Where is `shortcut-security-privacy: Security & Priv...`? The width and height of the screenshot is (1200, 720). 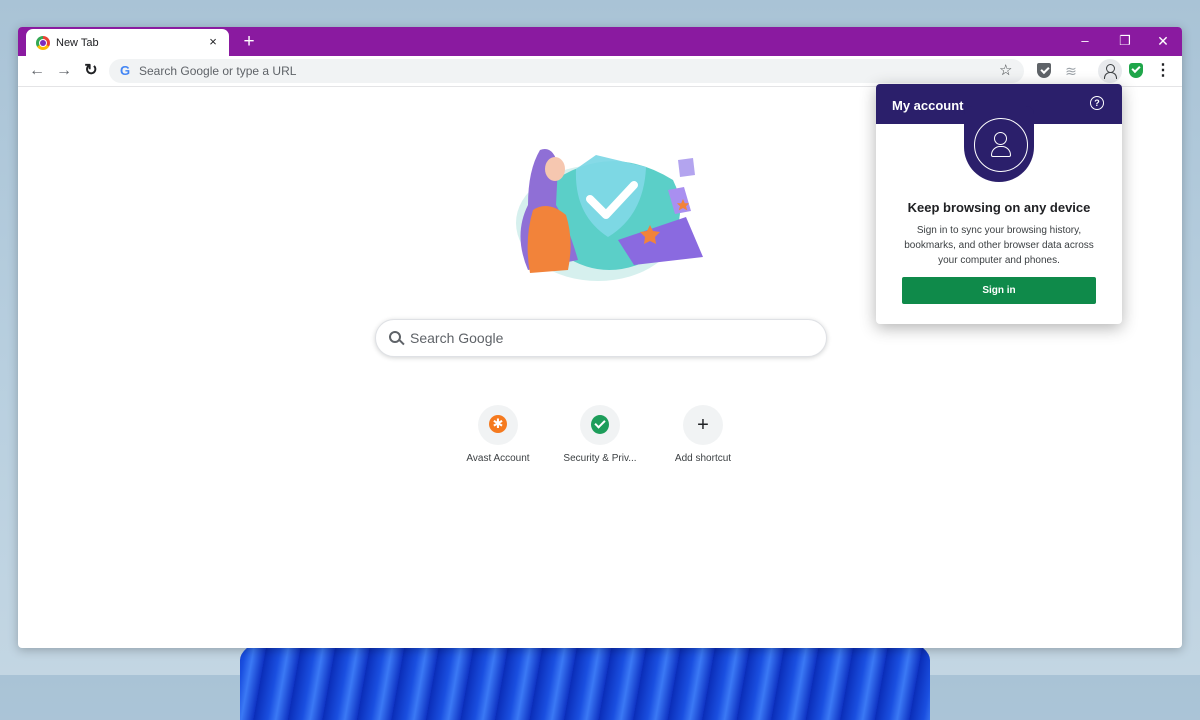 shortcut-security-privacy: Security & Priv... is located at coordinates (600, 440).